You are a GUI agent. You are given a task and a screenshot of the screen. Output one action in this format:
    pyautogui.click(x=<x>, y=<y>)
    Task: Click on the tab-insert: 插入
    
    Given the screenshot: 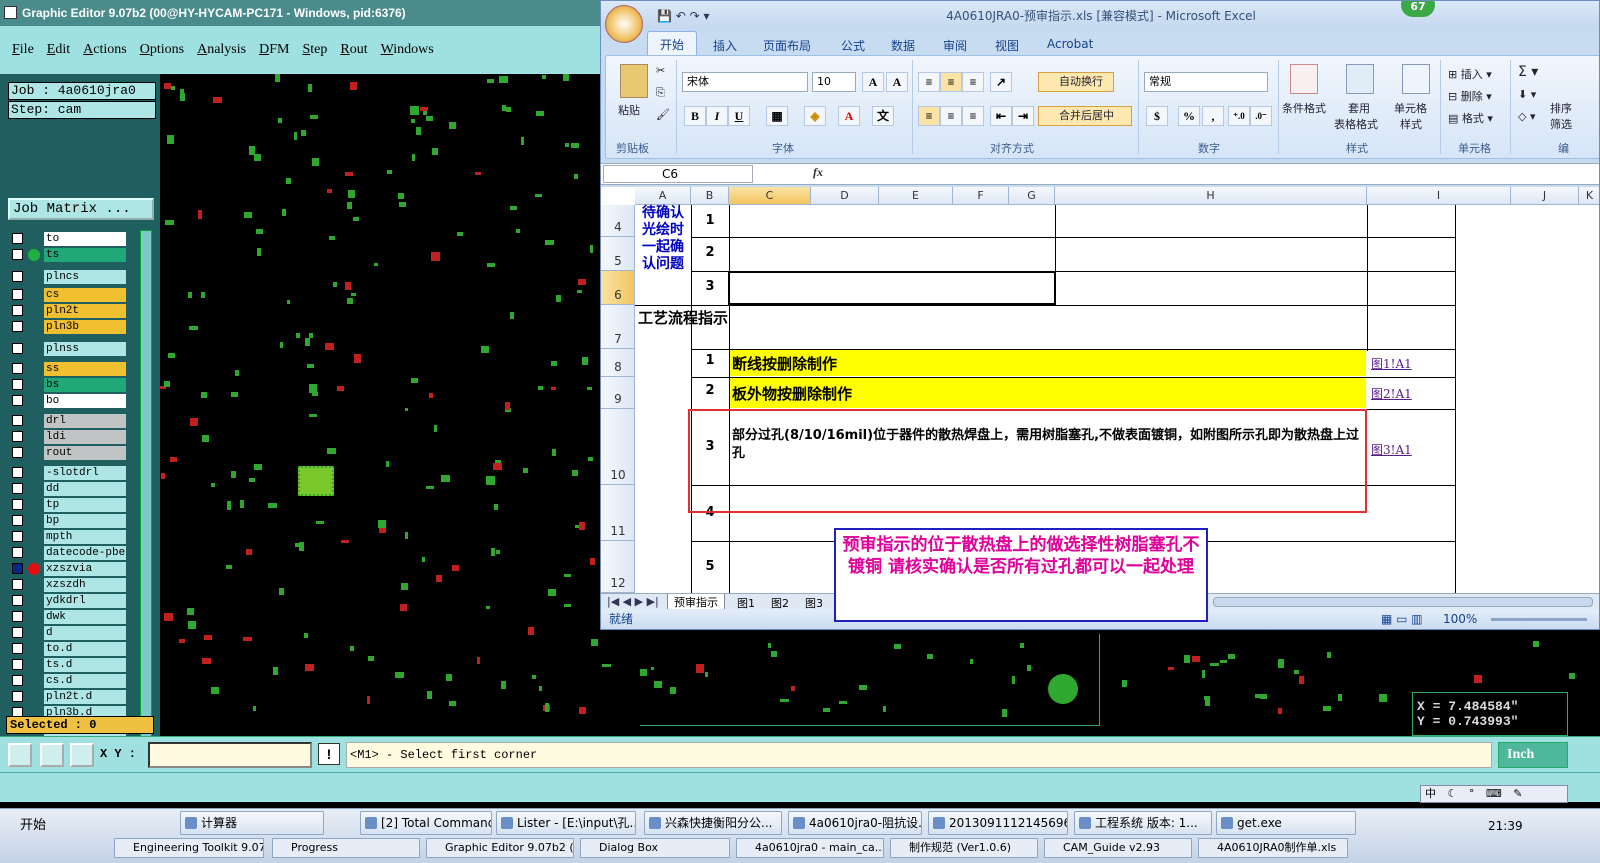 What is the action you would take?
    pyautogui.click(x=725, y=45)
    